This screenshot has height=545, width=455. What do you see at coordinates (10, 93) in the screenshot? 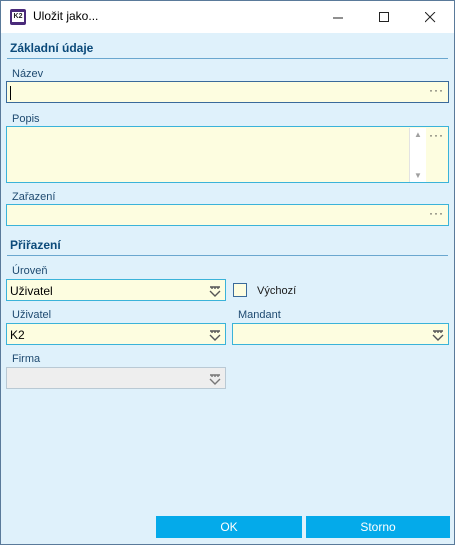
I see `text-caret` at bounding box center [10, 93].